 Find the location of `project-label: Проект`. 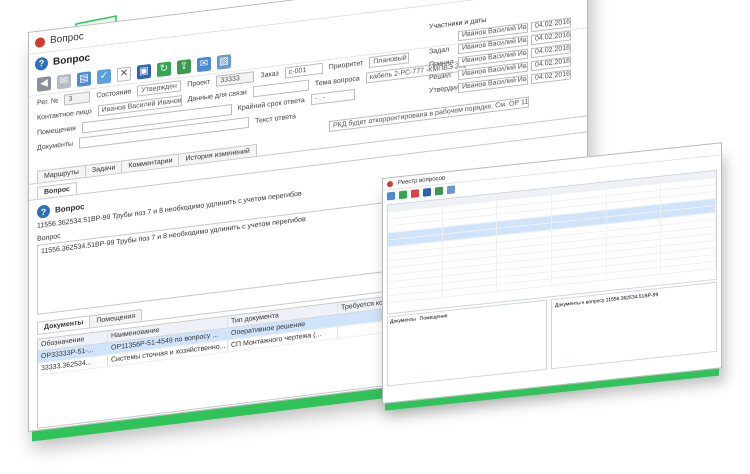

project-label: Проект is located at coordinates (199, 83).